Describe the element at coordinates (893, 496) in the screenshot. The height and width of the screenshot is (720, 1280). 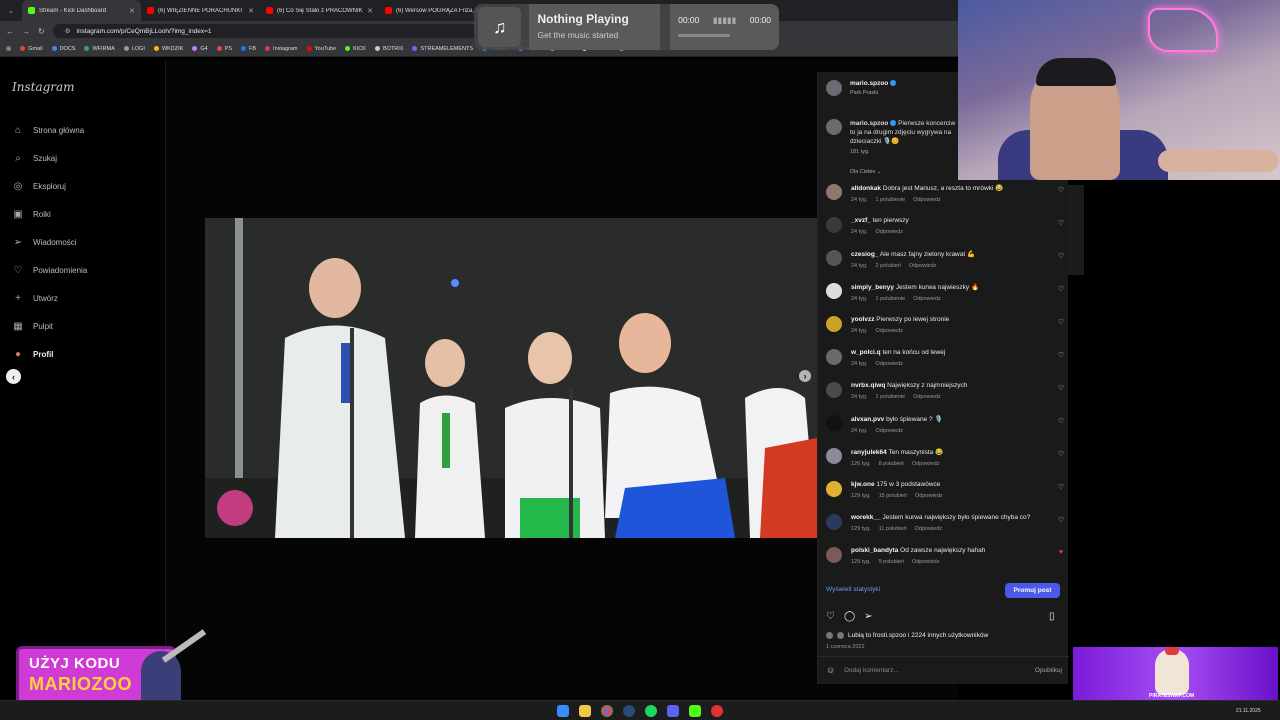
I see `comment-likes: 15 polubień` at that location.